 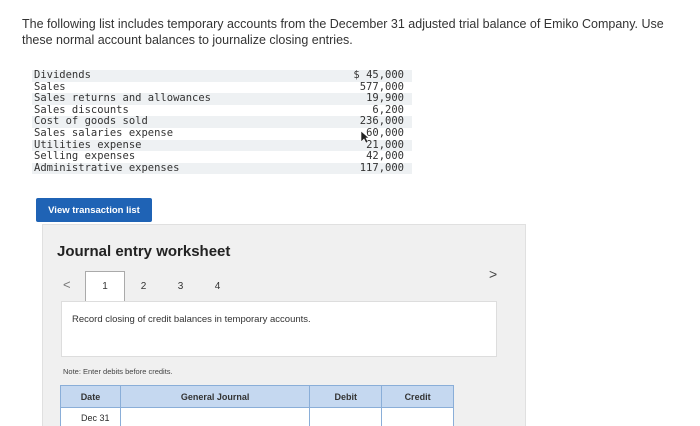 What do you see at coordinates (222, 168) in the screenshot?
I see `account-row: Administrative expenses 117,000` at bounding box center [222, 168].